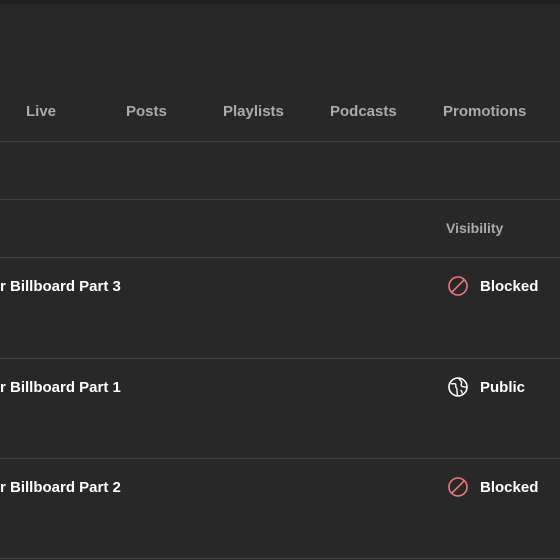 This screenshot has height=560, width=560. What do you see at coordinates (503, 387) in the screenshot?
I see `visibility-label: Public` at bounding box center [503, 387].